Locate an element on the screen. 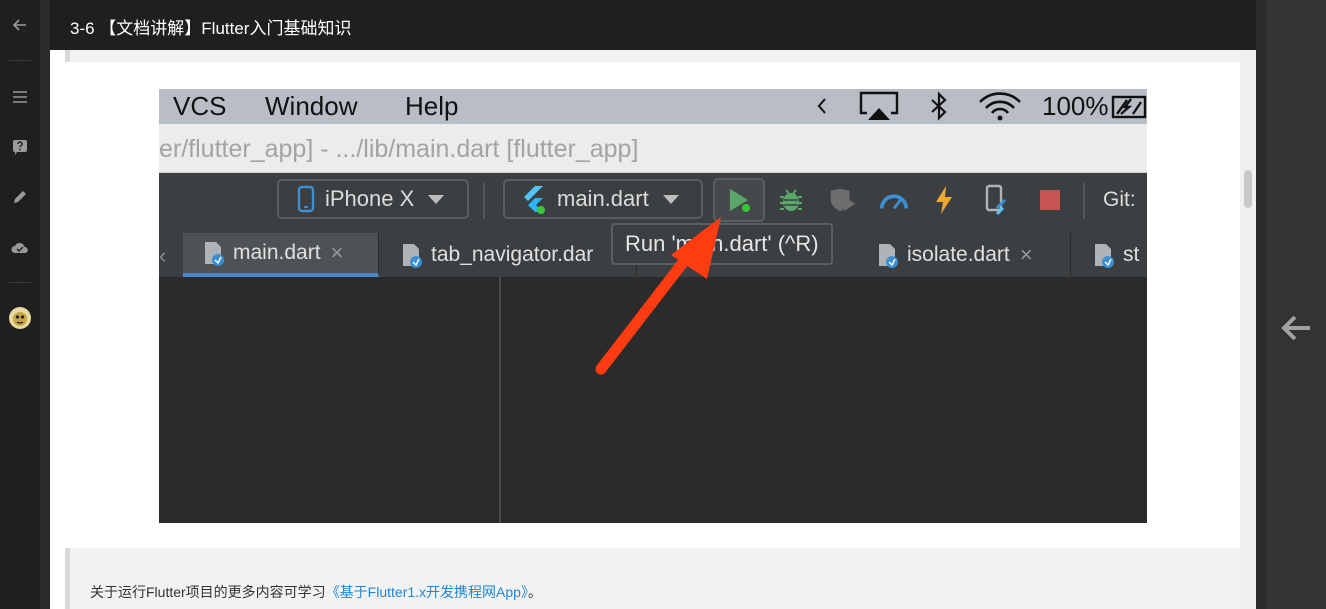 This screenshot has width=1326, height=609. right-panel is located at coordinates (1296, 304).